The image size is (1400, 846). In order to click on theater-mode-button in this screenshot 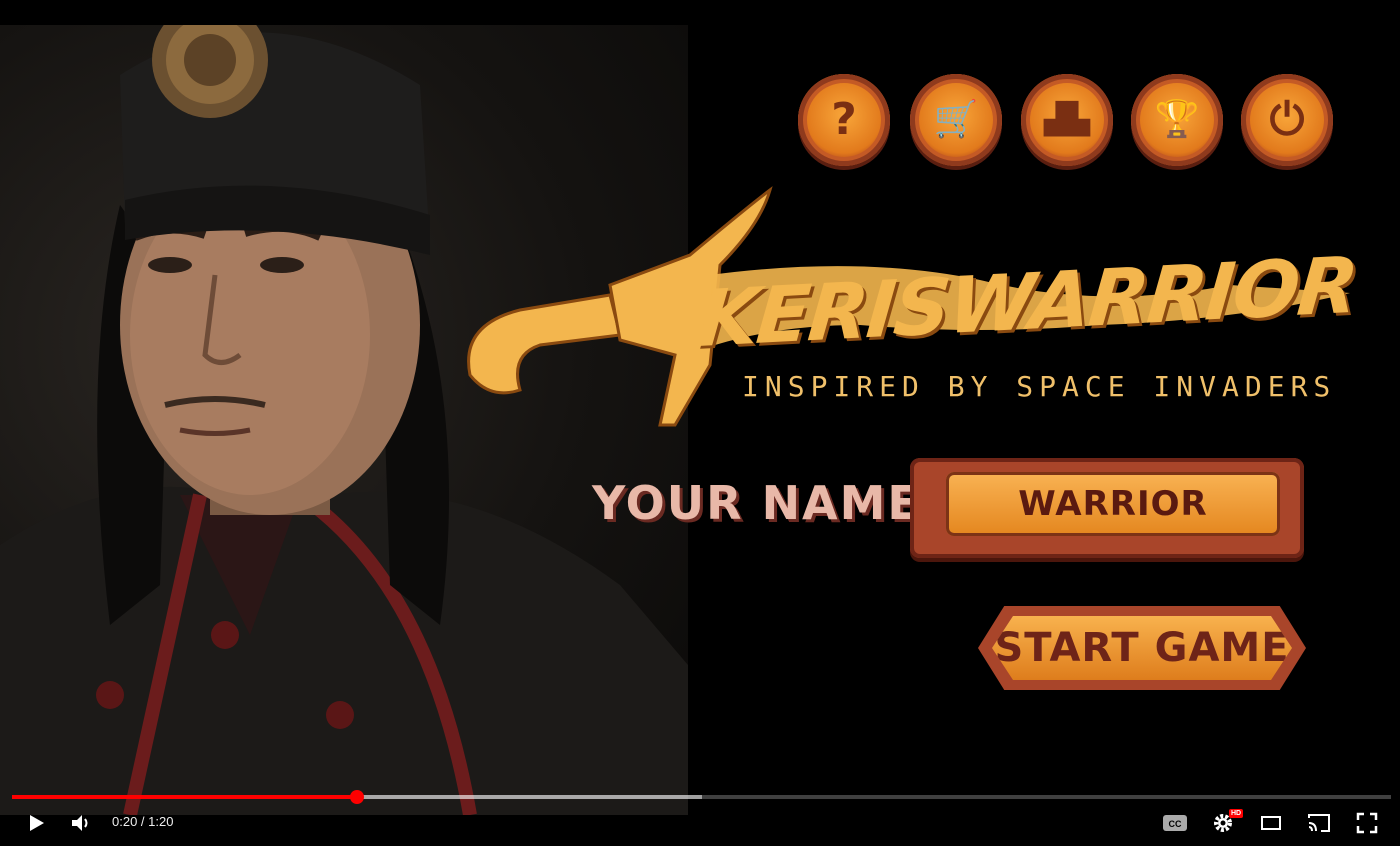, I will do `click(1271, 823)`.